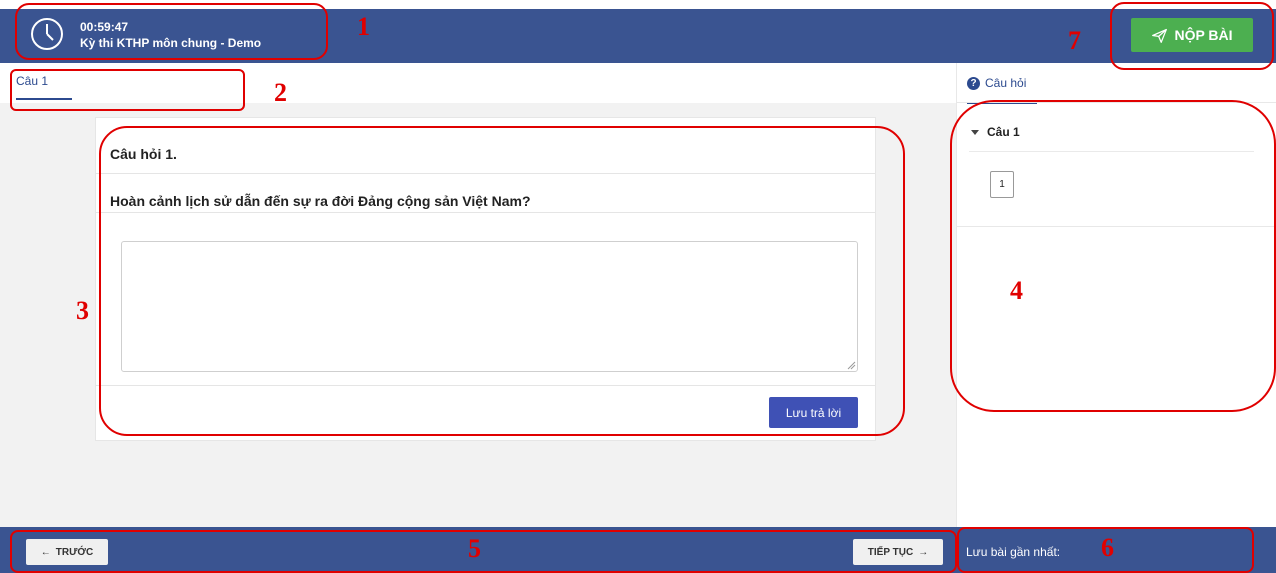  I want to click on annotation-number-7: 7, so click(1074, 40).